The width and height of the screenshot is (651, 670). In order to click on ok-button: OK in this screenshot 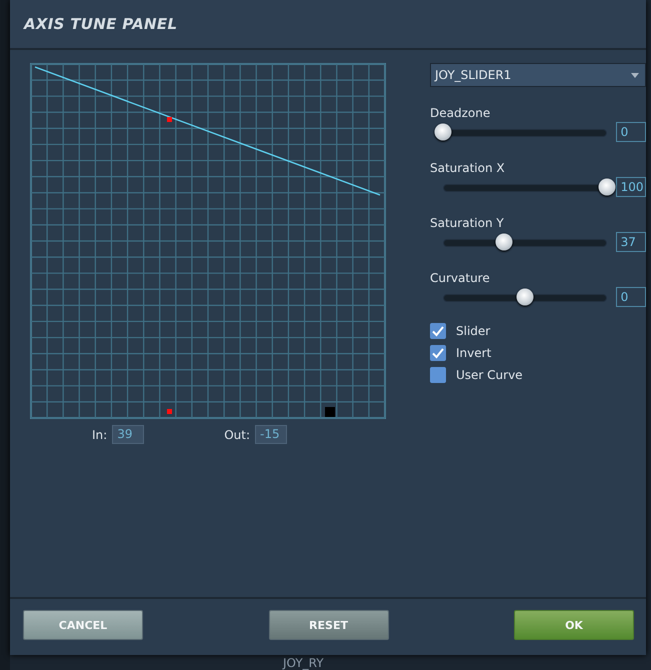, I will do `click(574, 625)`.